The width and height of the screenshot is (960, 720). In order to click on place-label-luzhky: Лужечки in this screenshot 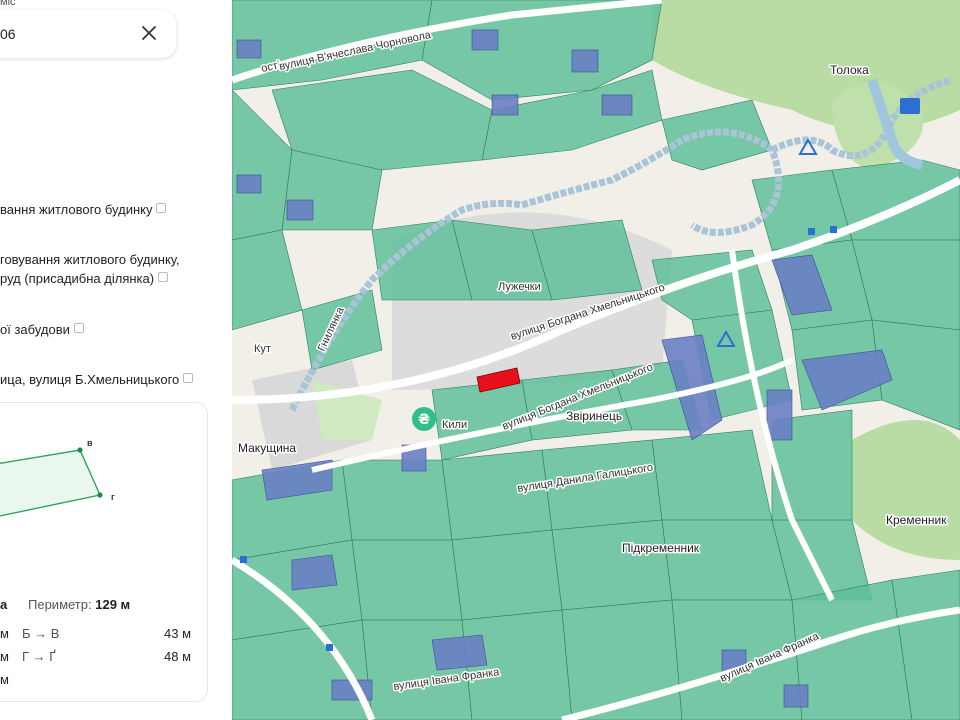, I will do `click(519, 287)`.